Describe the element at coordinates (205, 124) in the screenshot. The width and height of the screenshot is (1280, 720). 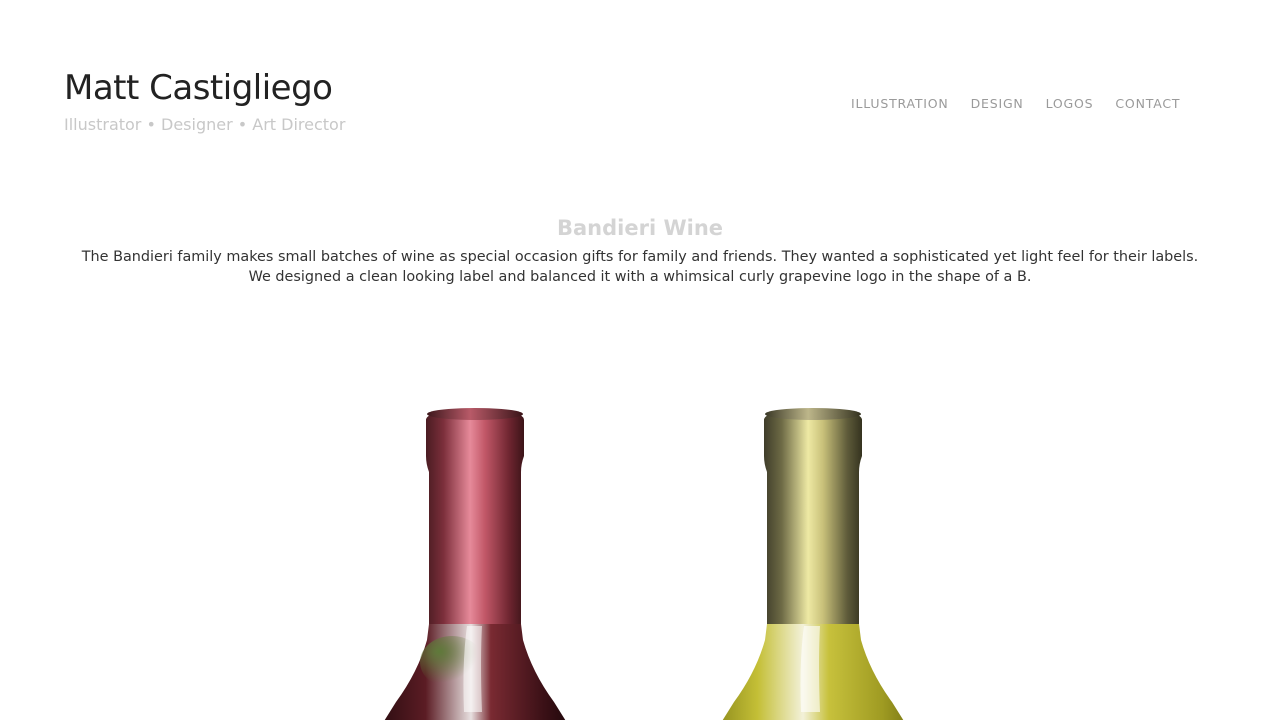
I see `tagline: Illustrator • Designer • Art Director` at that location.